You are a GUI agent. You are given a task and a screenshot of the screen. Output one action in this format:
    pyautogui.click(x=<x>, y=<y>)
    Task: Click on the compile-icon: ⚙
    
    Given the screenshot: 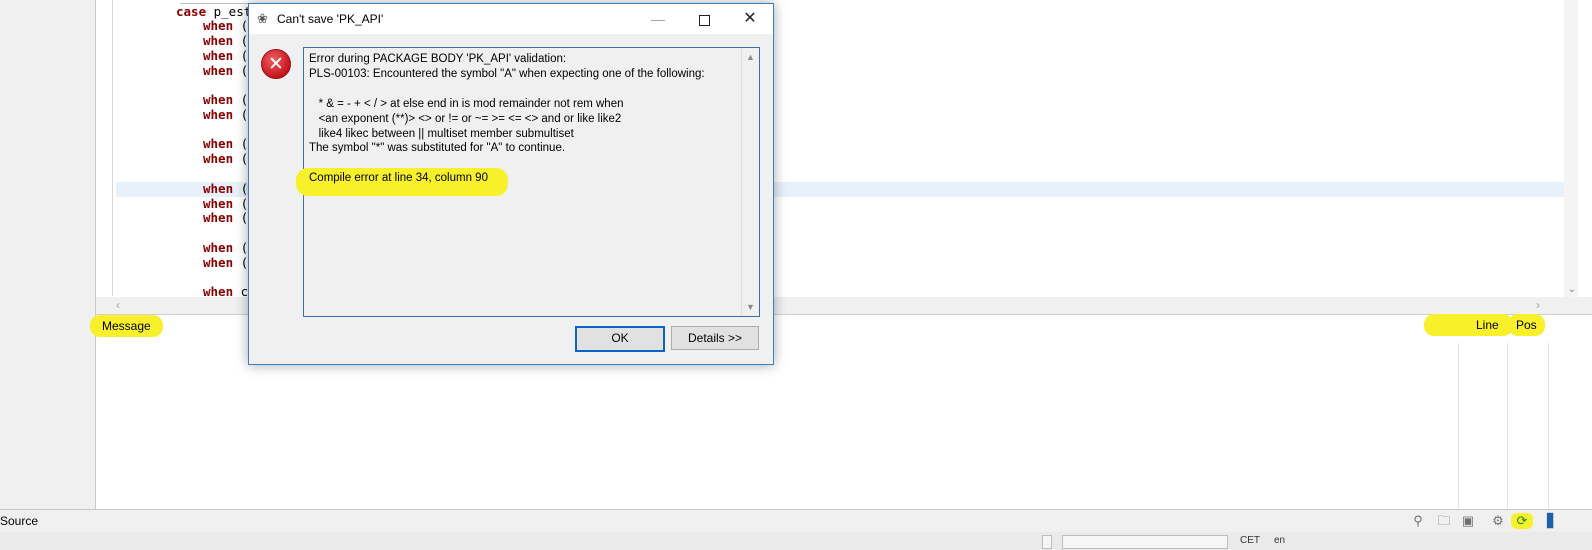 What is the action you would take?
    pyautogui.click(x=1498, y=521)
    